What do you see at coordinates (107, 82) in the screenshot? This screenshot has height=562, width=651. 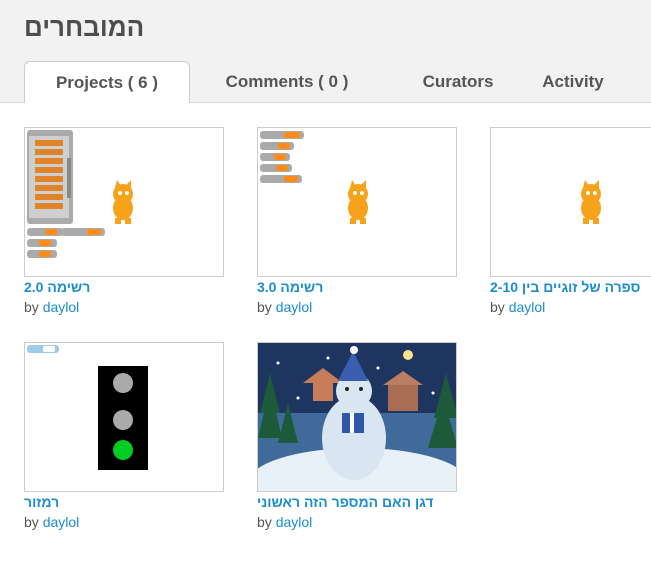 I see `tab-projects: Projects ( 6 )` at bounding box center [107, 82].